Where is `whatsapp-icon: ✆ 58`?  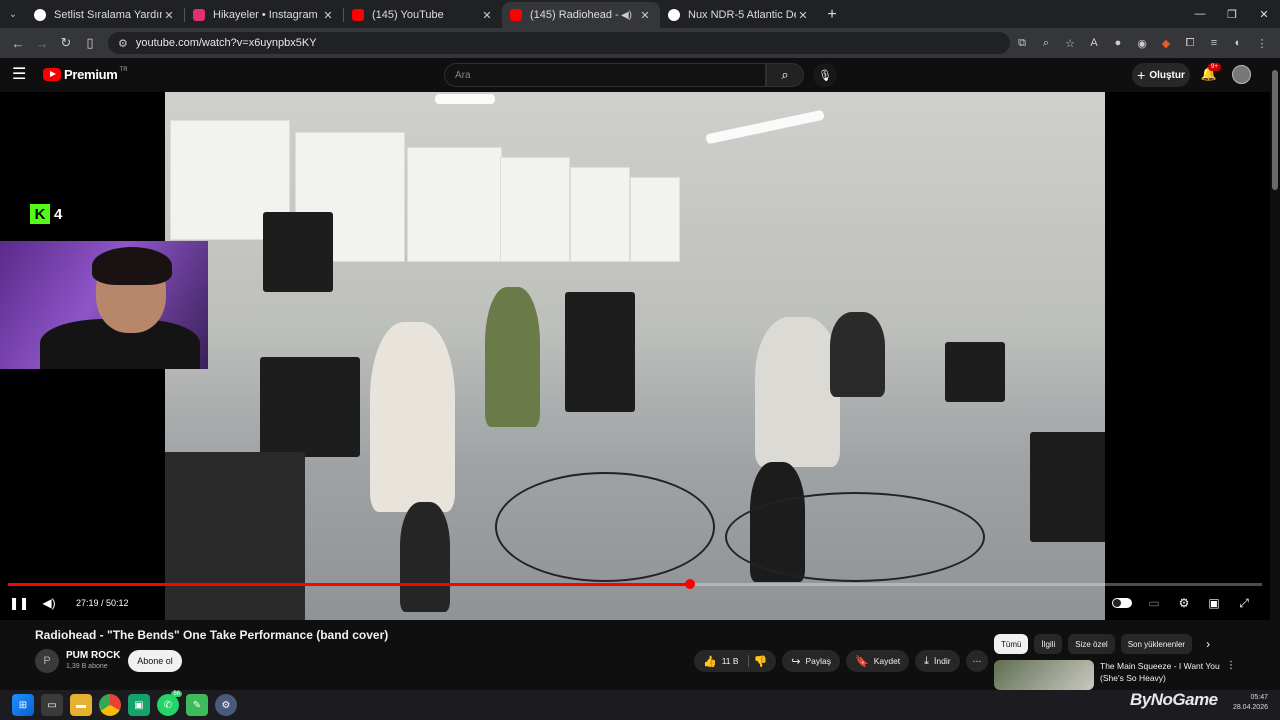 whatsapp-icon: ✆ 58 is located at coordinates (169, 703).